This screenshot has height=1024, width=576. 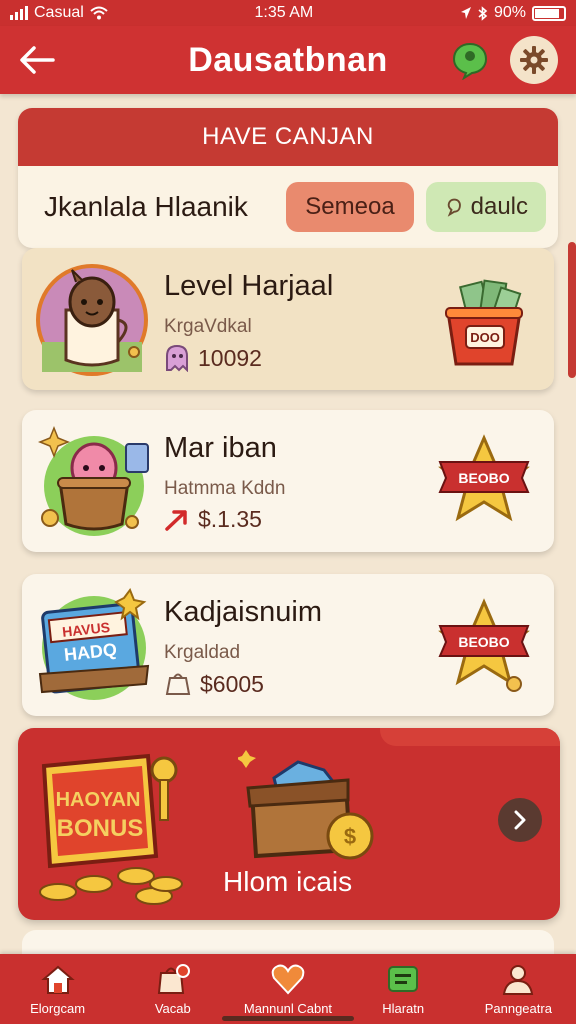 What do you see at coordinates (146, 206) in the screenshot?
I see `player-name: Jkanlala Hlaanik` at bounding box center [146, 206].